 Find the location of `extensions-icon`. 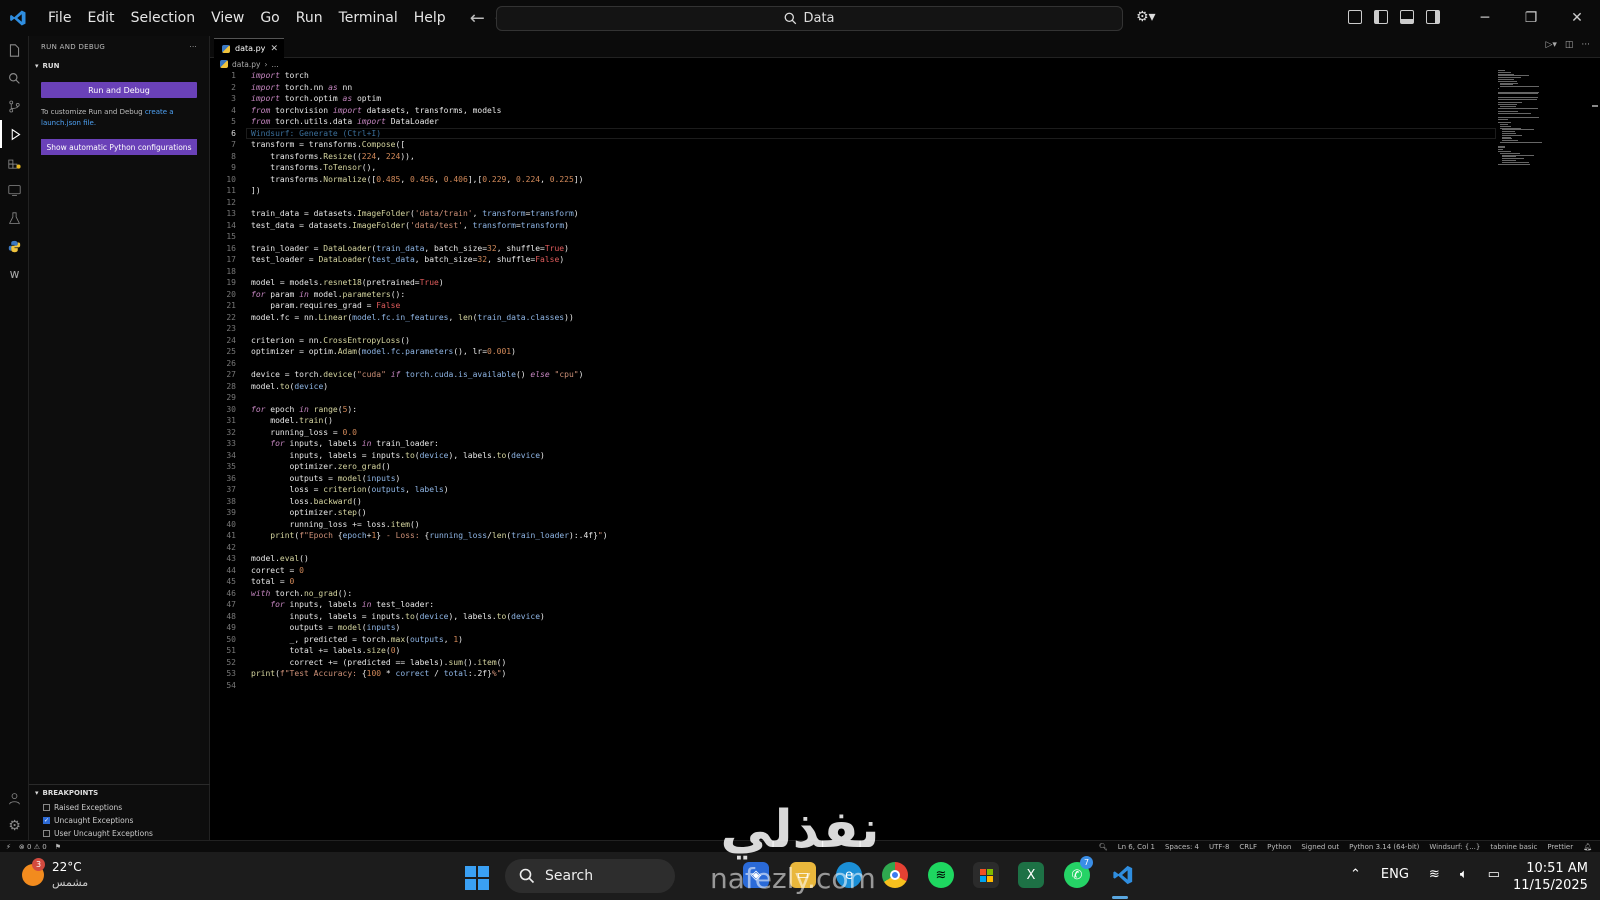

extensions-icon is located at coordinates (14, 162).